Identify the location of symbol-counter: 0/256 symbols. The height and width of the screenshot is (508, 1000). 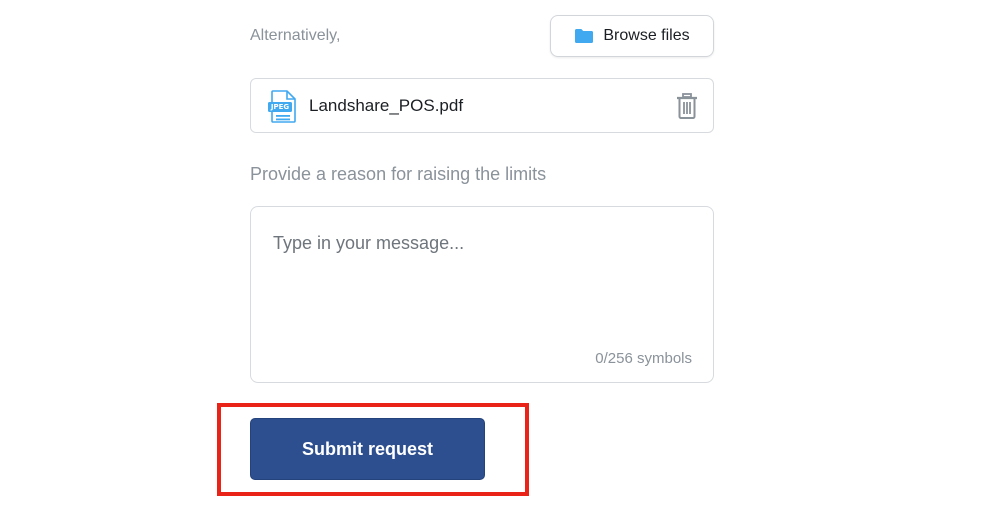
(643, 358).